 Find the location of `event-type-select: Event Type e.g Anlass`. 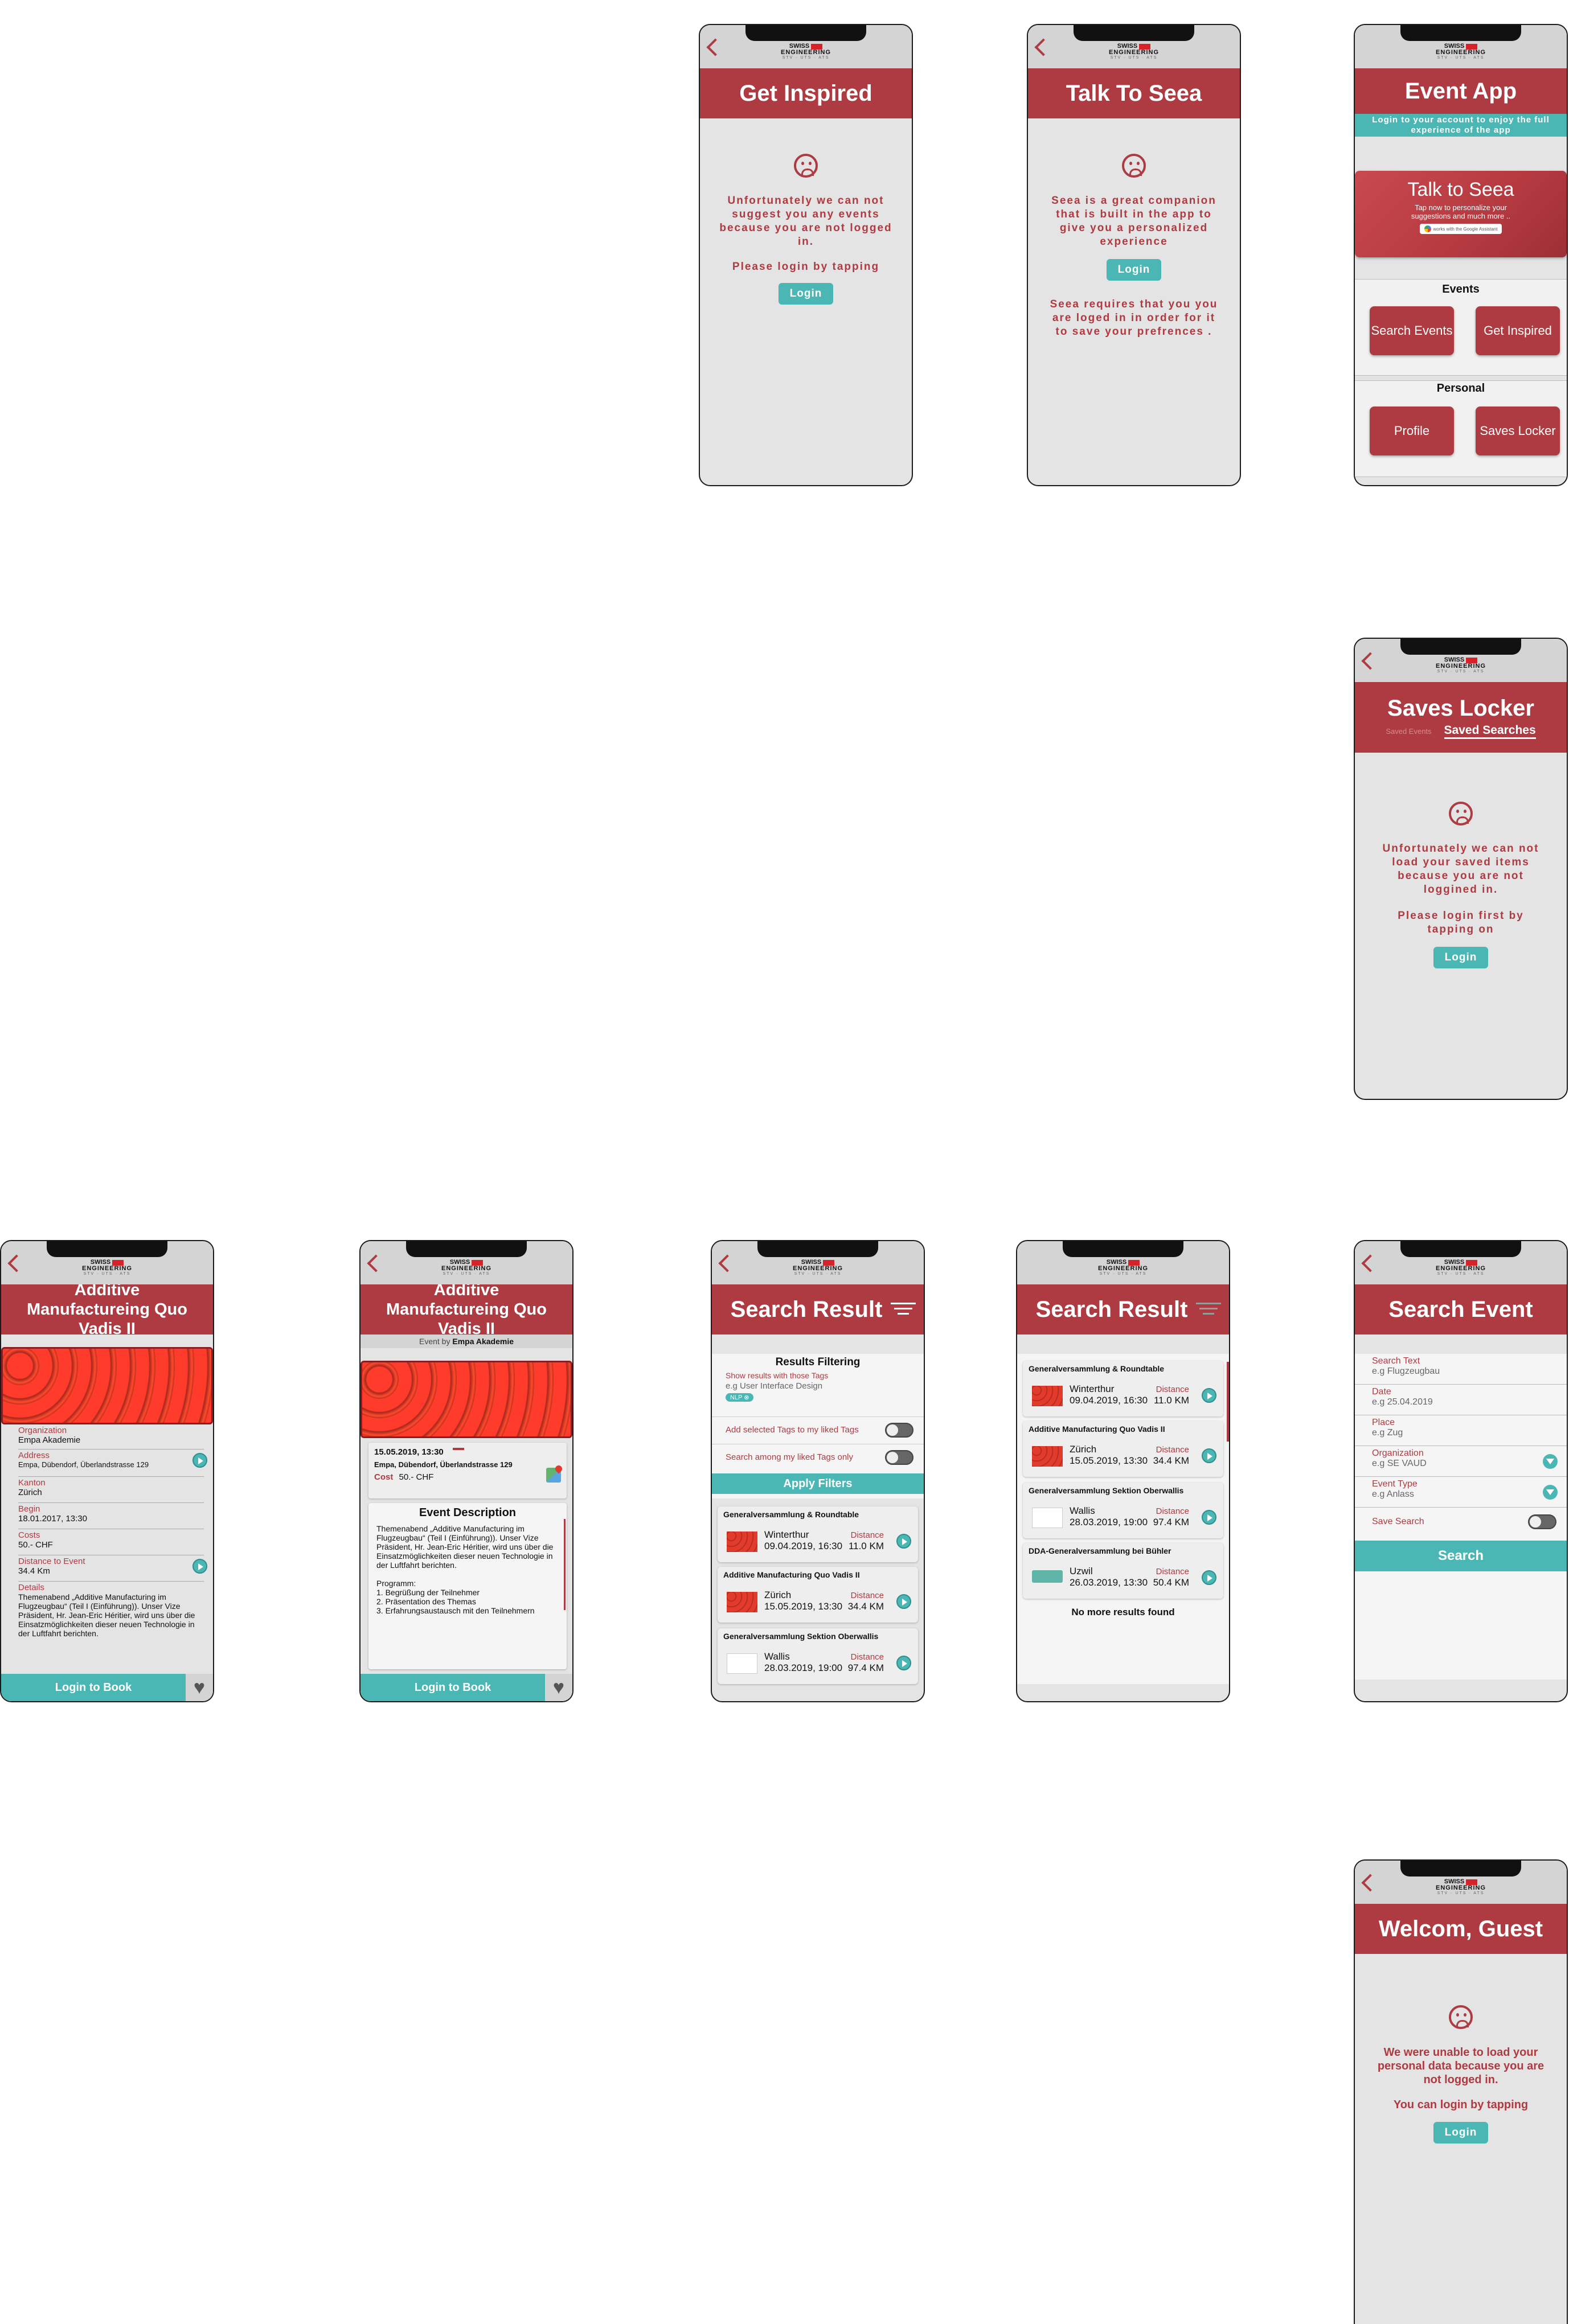

event-type-select: Event Type e.g Anlass is located at coordinates (1461, 1493).